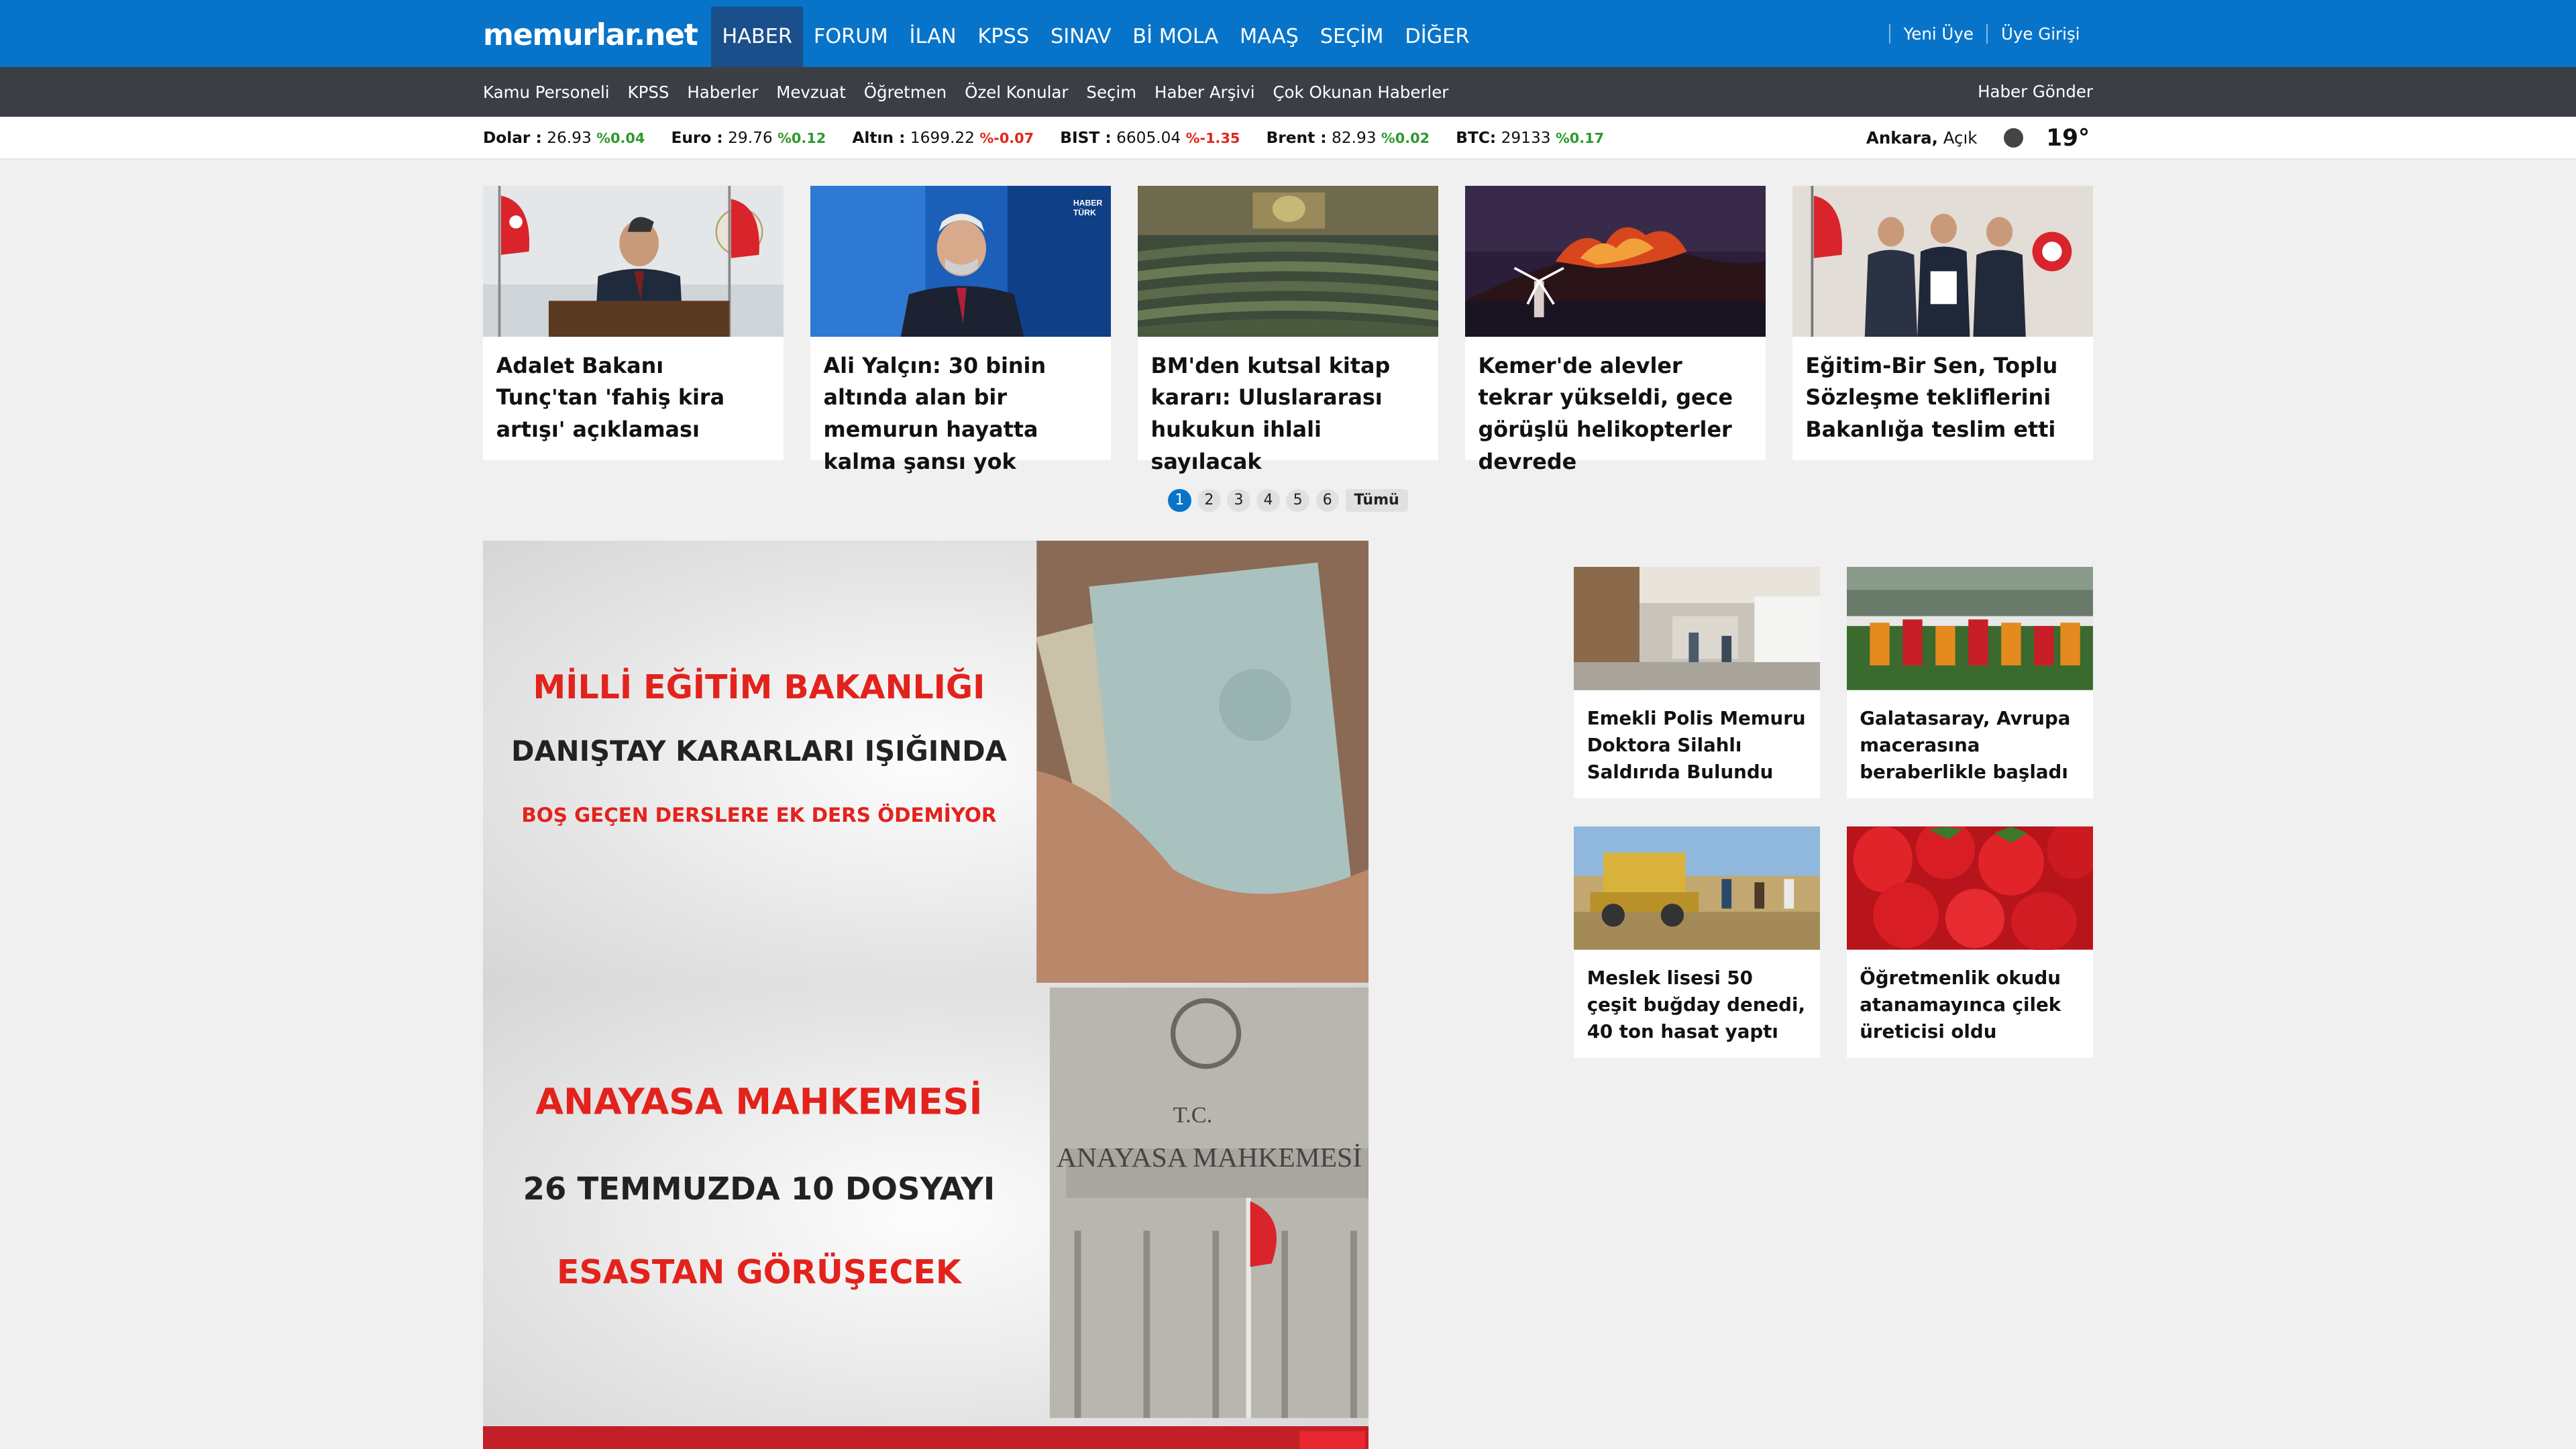 The height and width of the screenshot is (1449, 2576). Describe the element at coordinates (564, 138) in the screenshot. I see `ticker-item-dolar: Dolar : 26.93 %0.04` at that location.